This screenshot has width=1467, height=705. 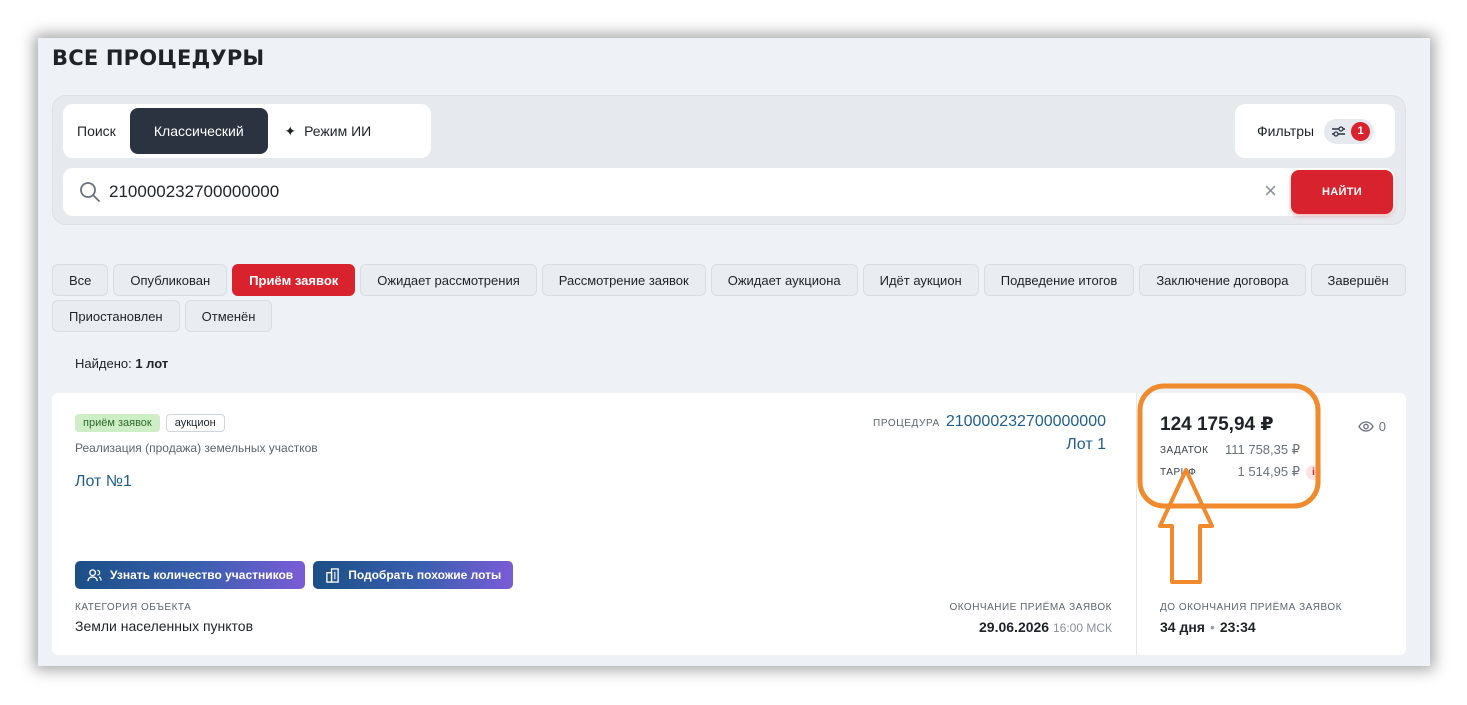 I want to click on views-count: 0, so click(x=1382, y=426).